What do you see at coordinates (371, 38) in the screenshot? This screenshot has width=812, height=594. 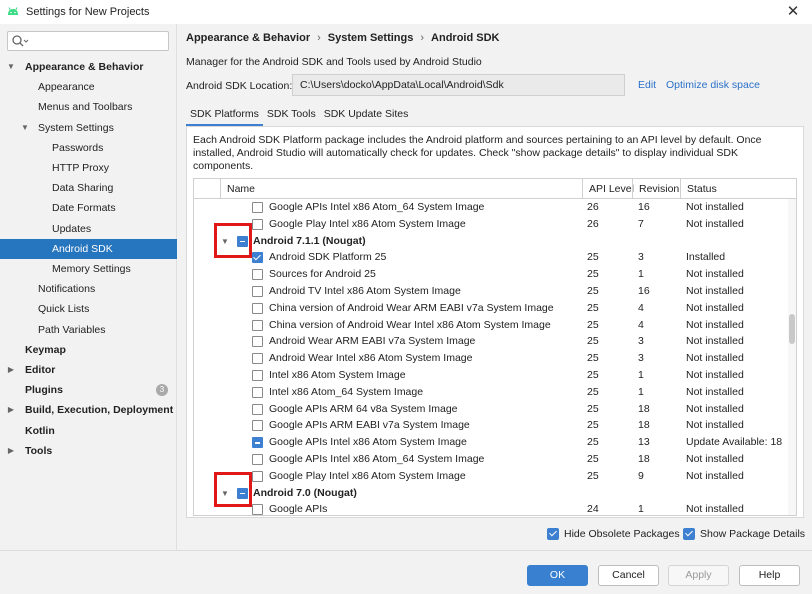 I see `breadcrumb-item: System Settings` at bounding box center [371, 38].